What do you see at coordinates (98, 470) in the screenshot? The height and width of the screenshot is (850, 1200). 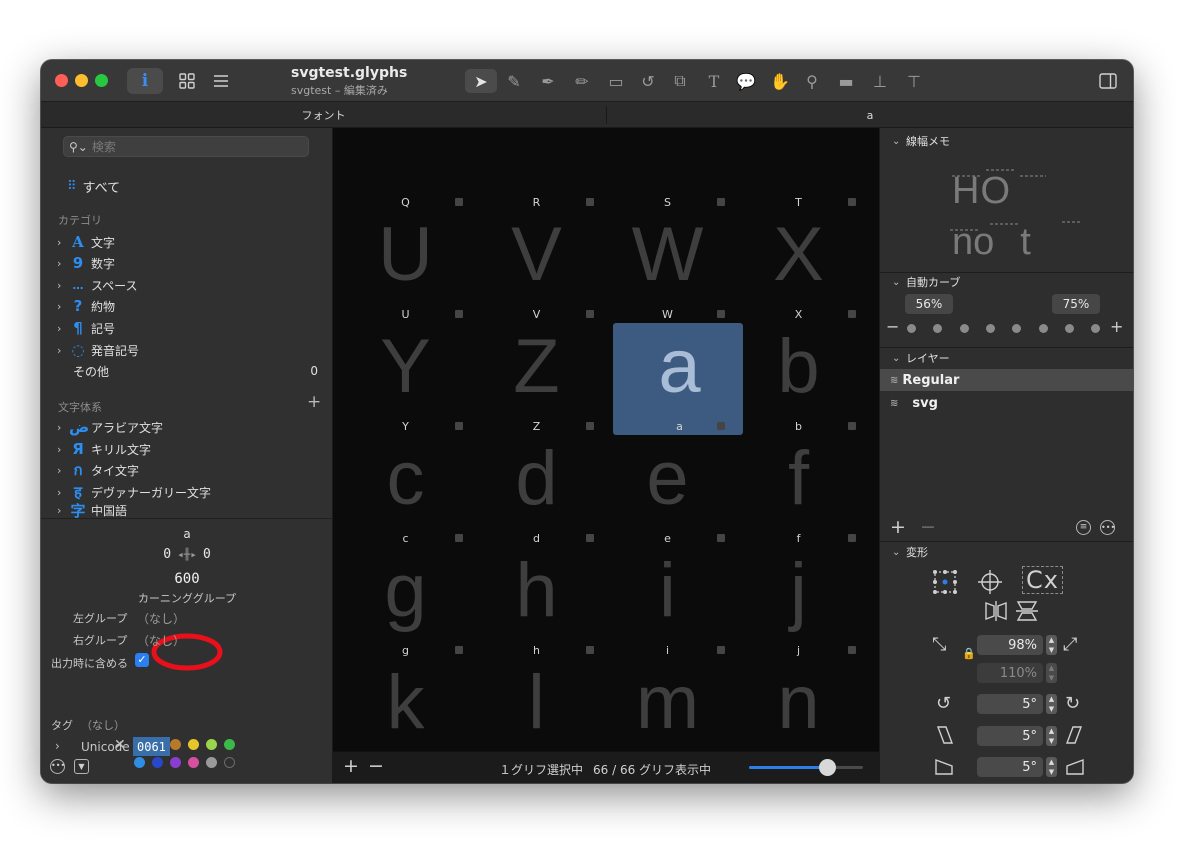 I see `sidebar-item-thai: › ก タイ文字` at bounding box center [98, 470].